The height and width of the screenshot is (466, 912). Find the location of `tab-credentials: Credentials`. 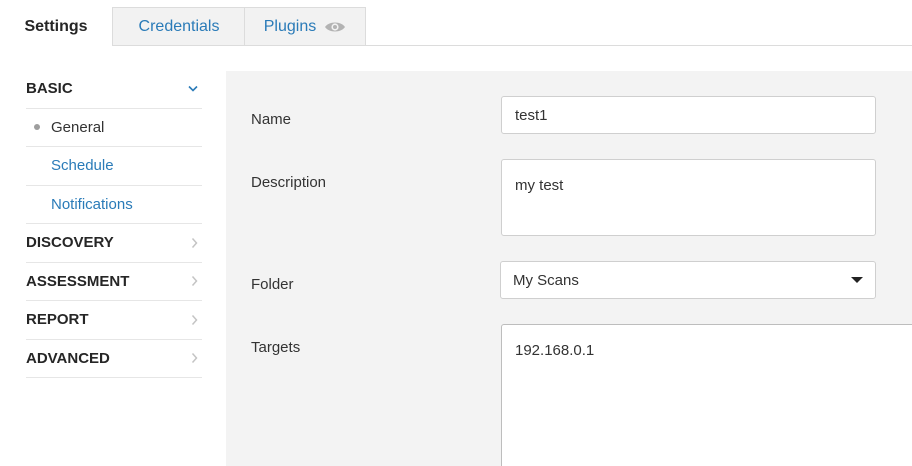

tab-credentials: Credentials is located at coordinates (179, 26).